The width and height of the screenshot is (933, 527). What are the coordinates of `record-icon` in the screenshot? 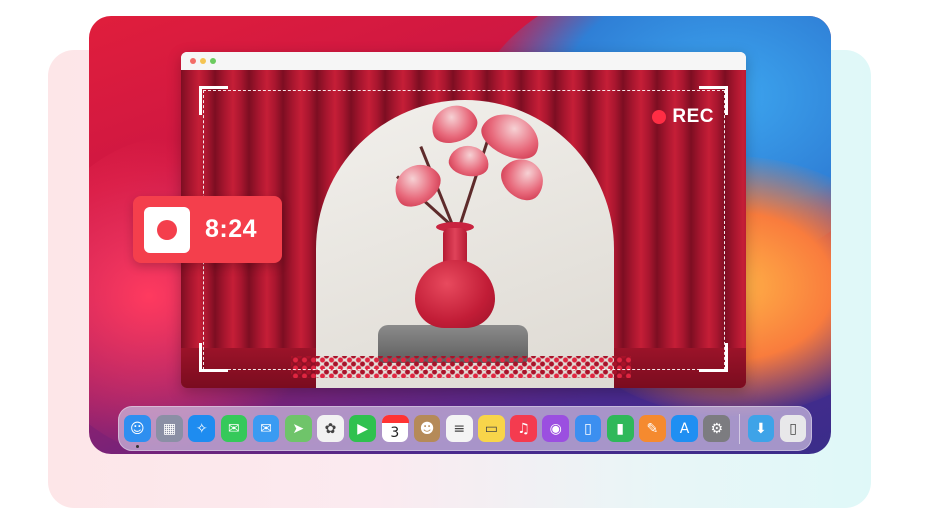 It's located at (167, 229).